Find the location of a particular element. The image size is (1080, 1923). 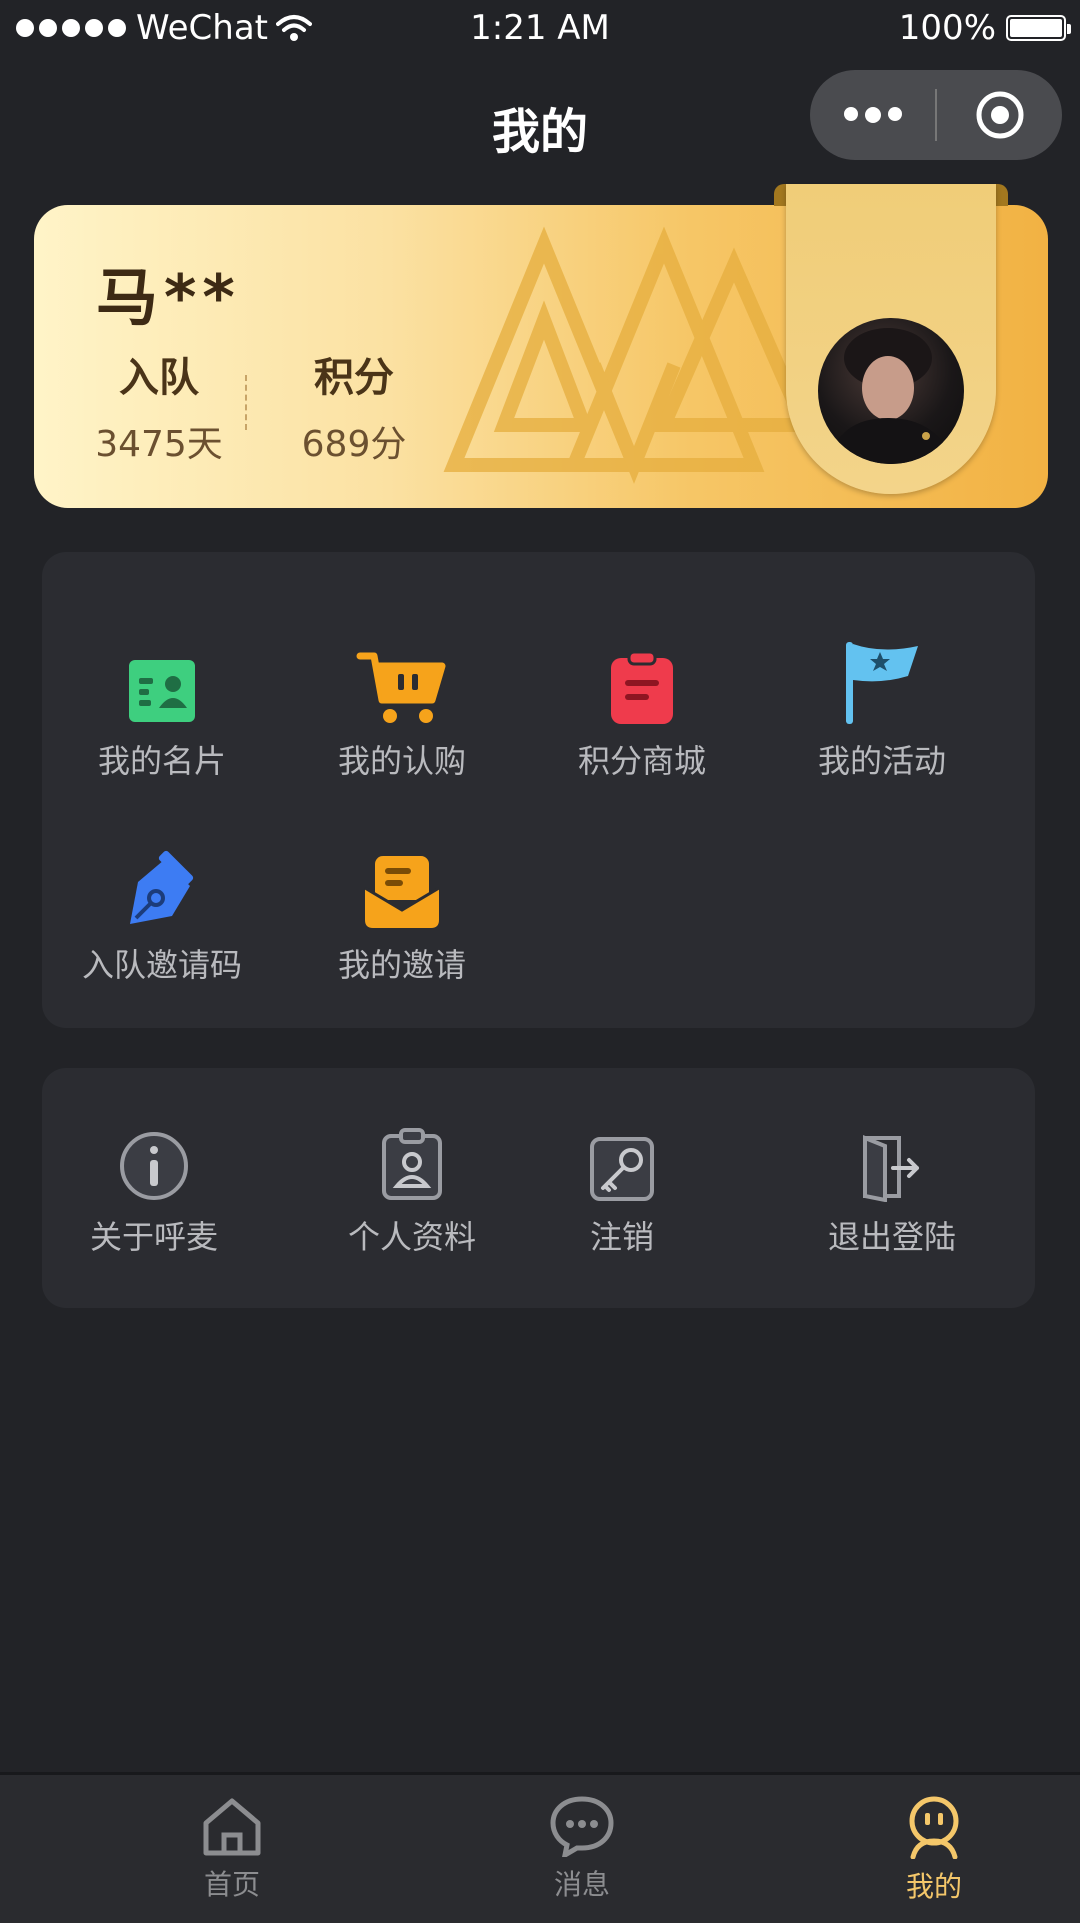

points-stat: 积分 689分 is located at coordinates (354, 406).